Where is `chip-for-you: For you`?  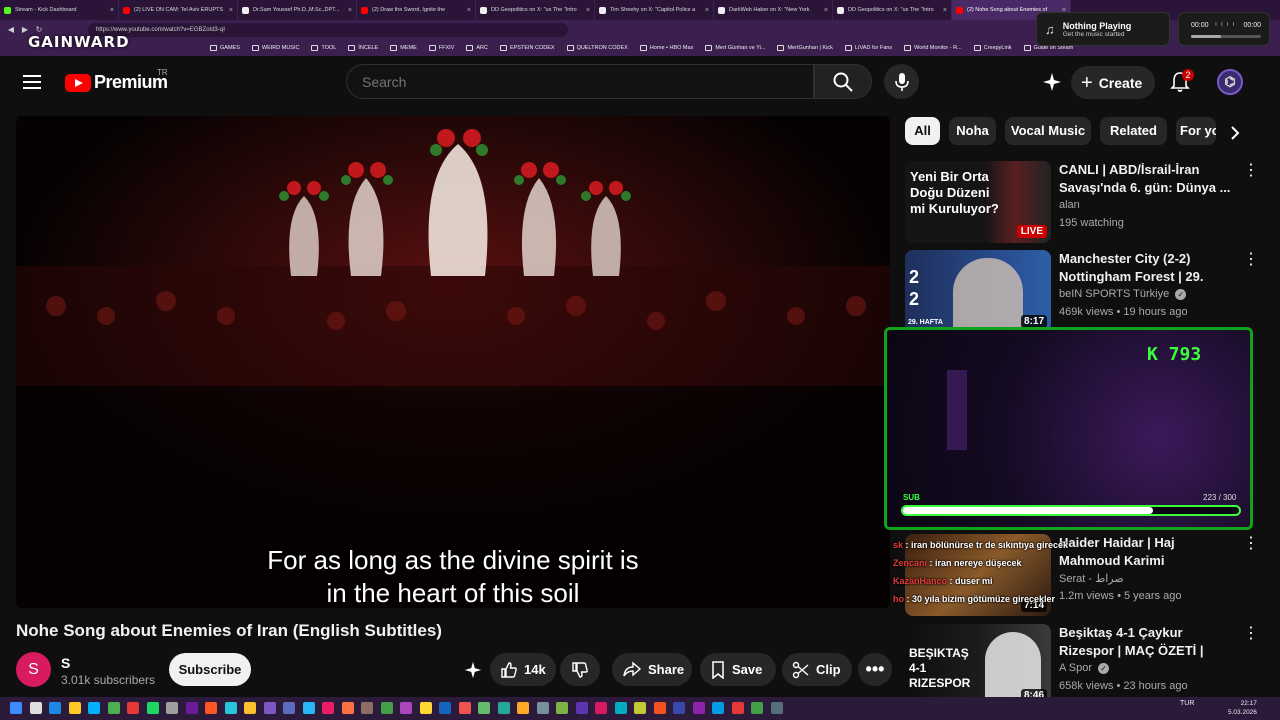
chip-for-you: For you is located at coordinates (1196, 131).